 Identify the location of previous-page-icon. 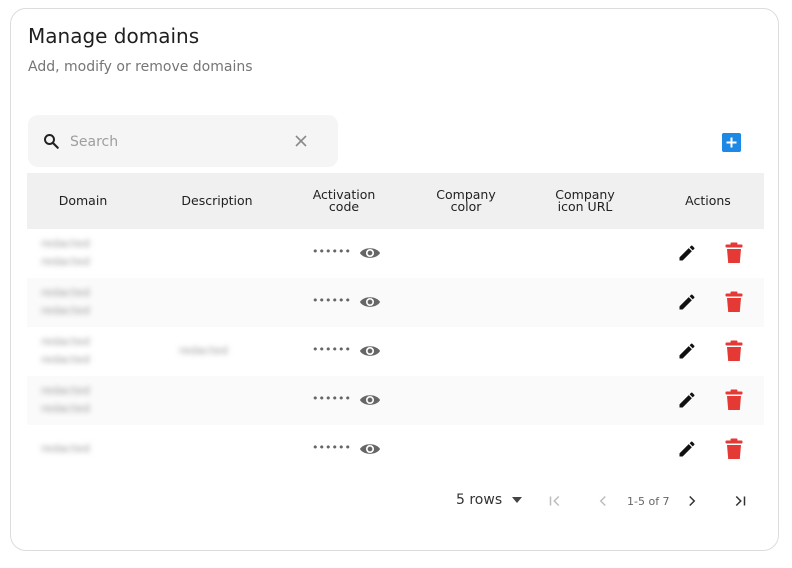
(603, 501).